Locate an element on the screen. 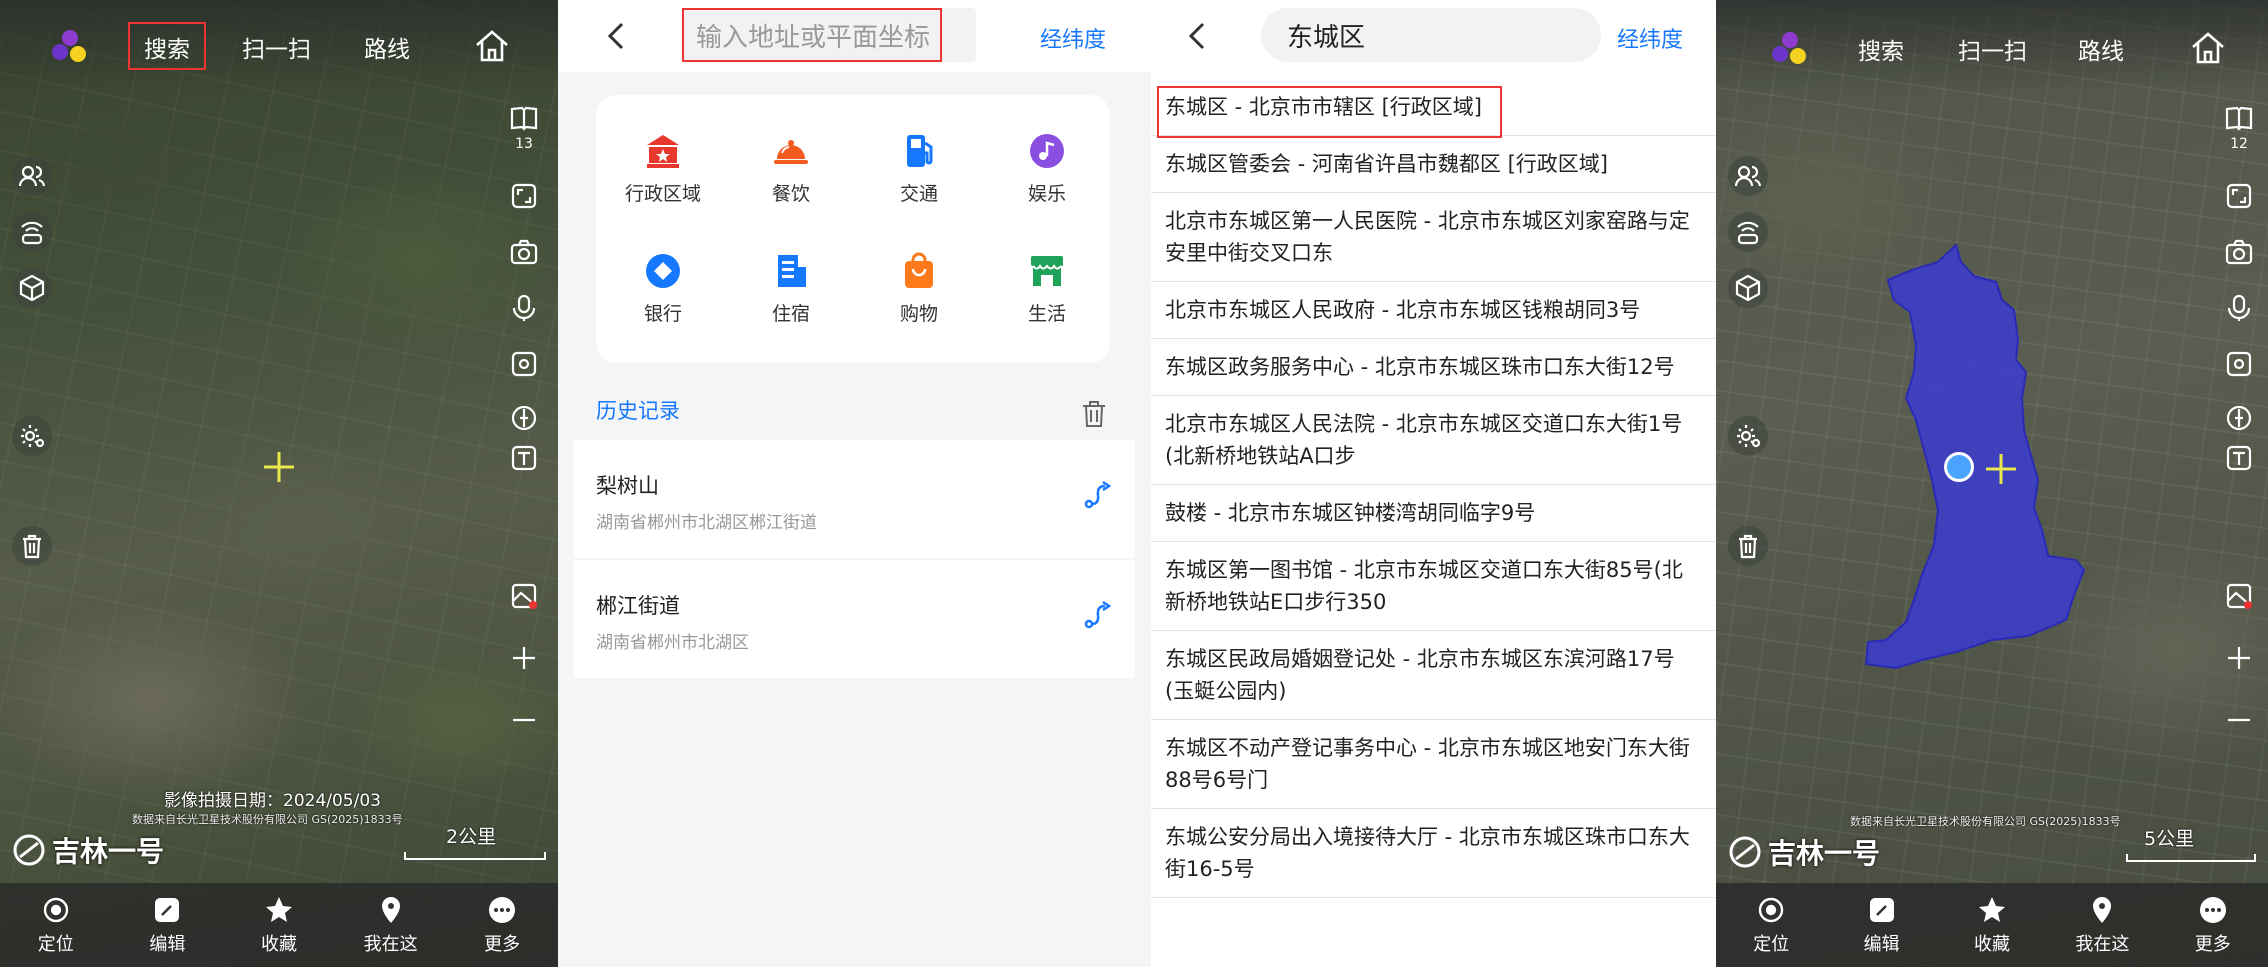 This screenshot has width=2268, height=967. result-item: 东城区第一图书馆 - 北京市东城区交道口东大街85号(北新桥地铁站E口步行350 is located at coordinates (1433, 586).